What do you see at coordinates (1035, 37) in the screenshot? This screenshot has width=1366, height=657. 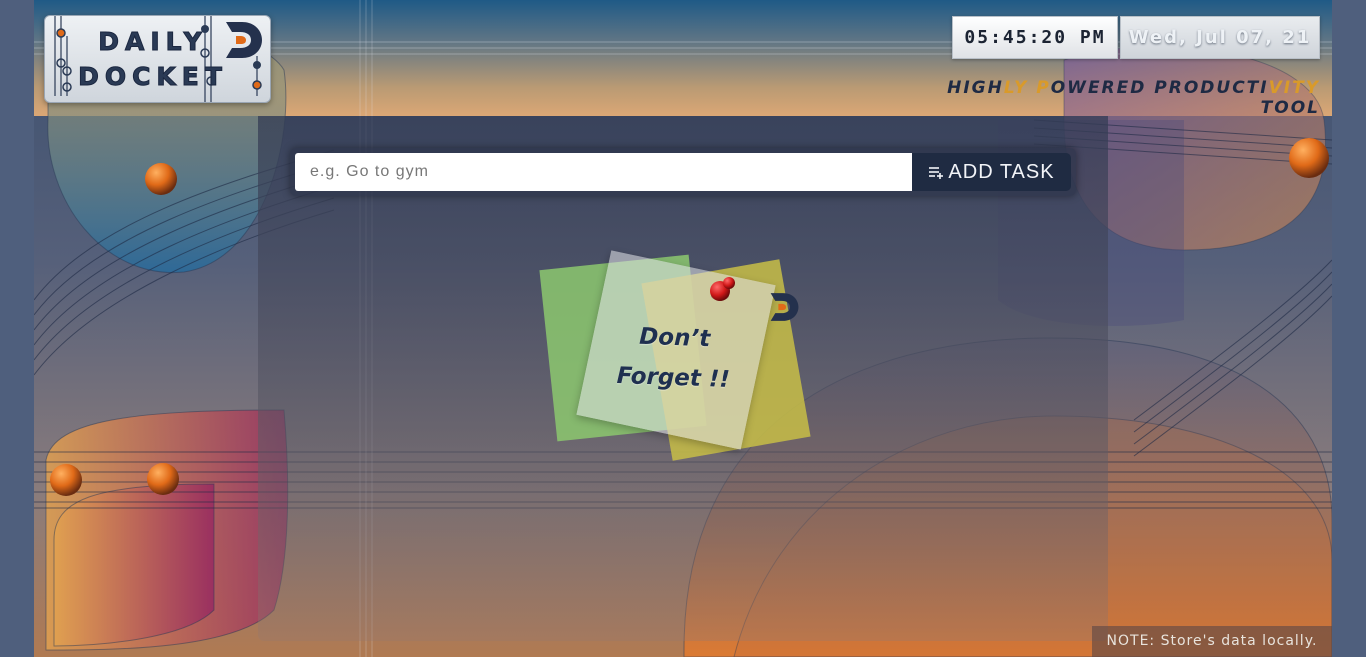 I see `current-time: 05:45:20 PM` at bounding box center [1035, 37].